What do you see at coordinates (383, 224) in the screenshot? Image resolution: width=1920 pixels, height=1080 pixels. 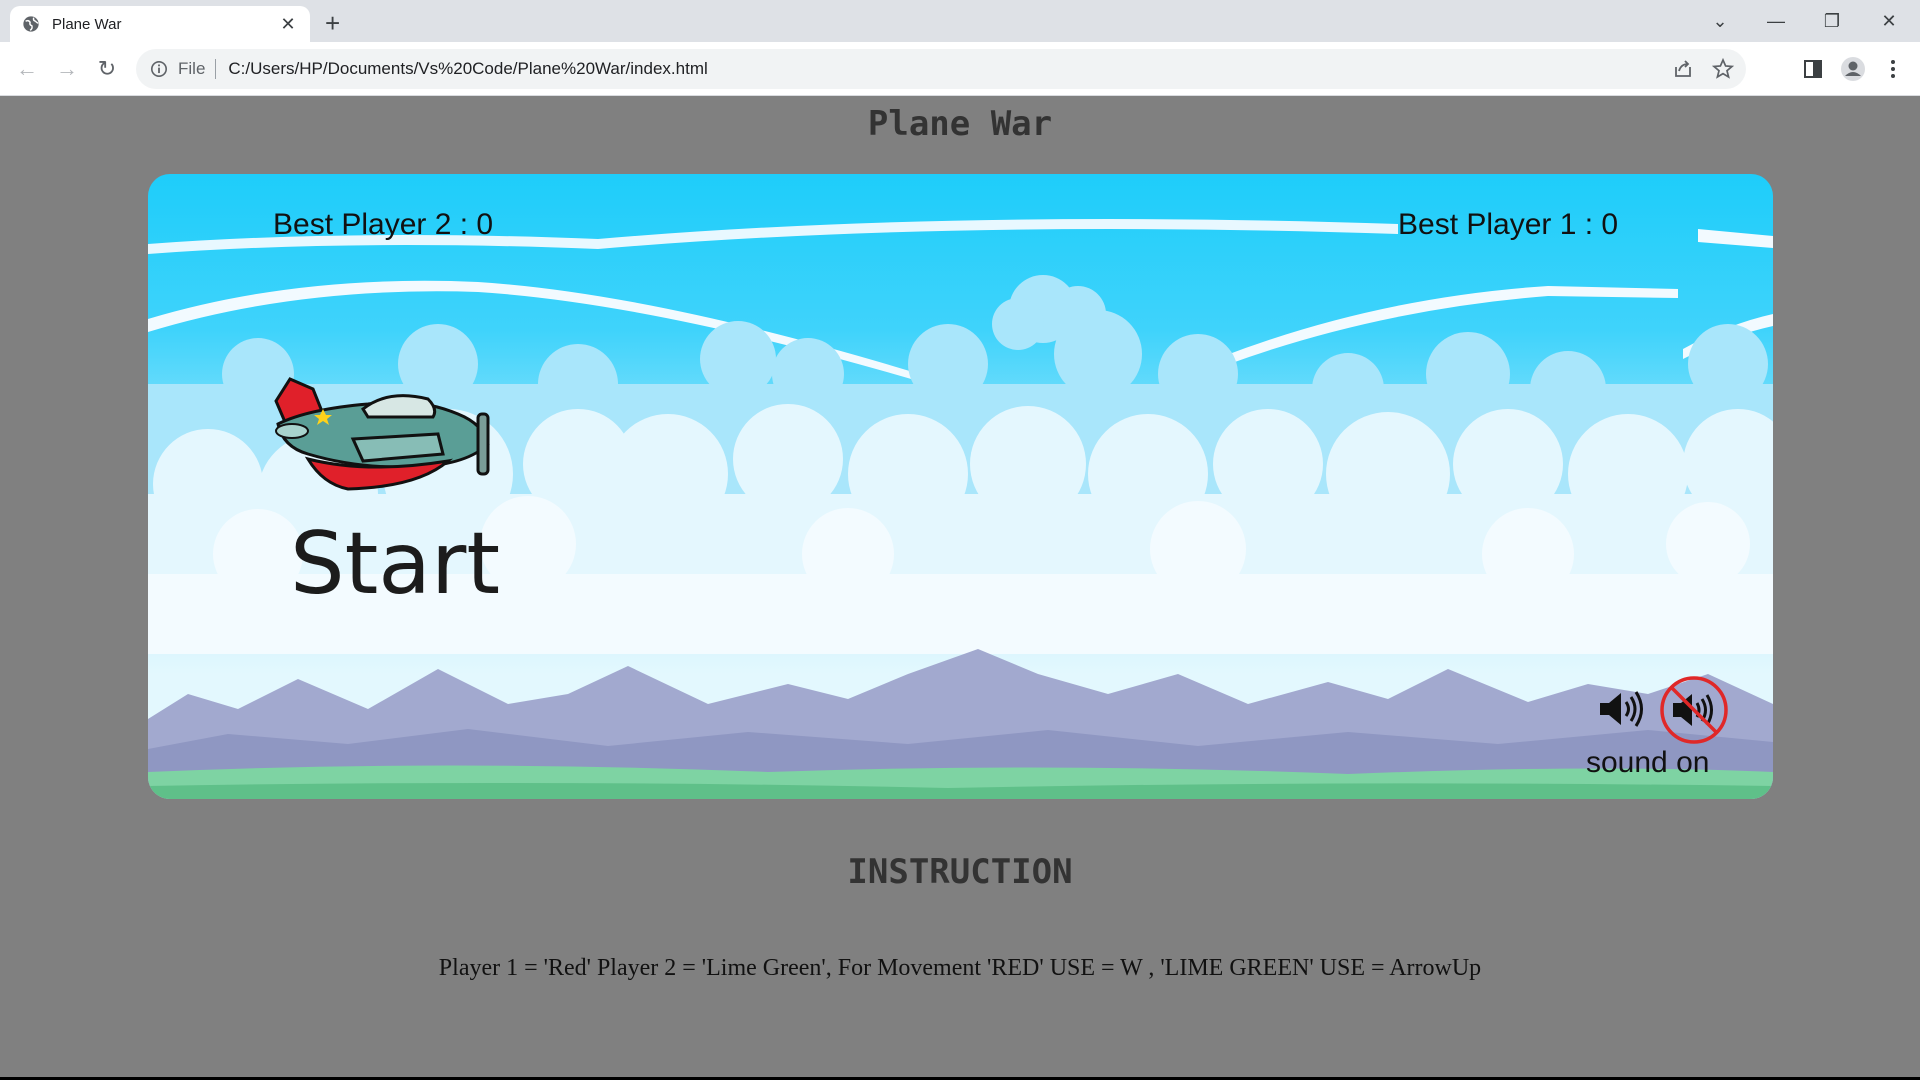 I see `best-player-2-score: Best Player 2 : 0` at bounding box center [383, 224].